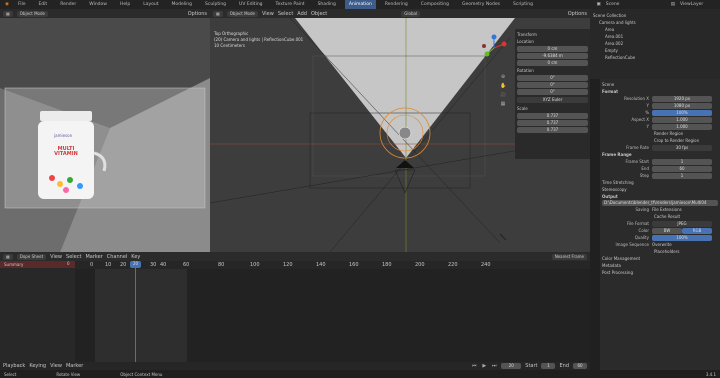 This screenshot has height=378, width=720. What do you see at coordinates (552, 92) in the screenshot?
I see `rotation-z-field: 0°` at bounding box center [552, 92].